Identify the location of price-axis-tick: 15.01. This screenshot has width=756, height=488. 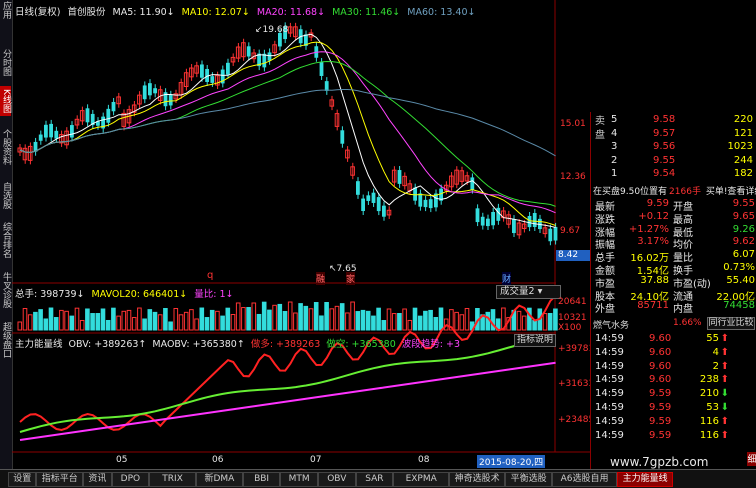
(573, 124).